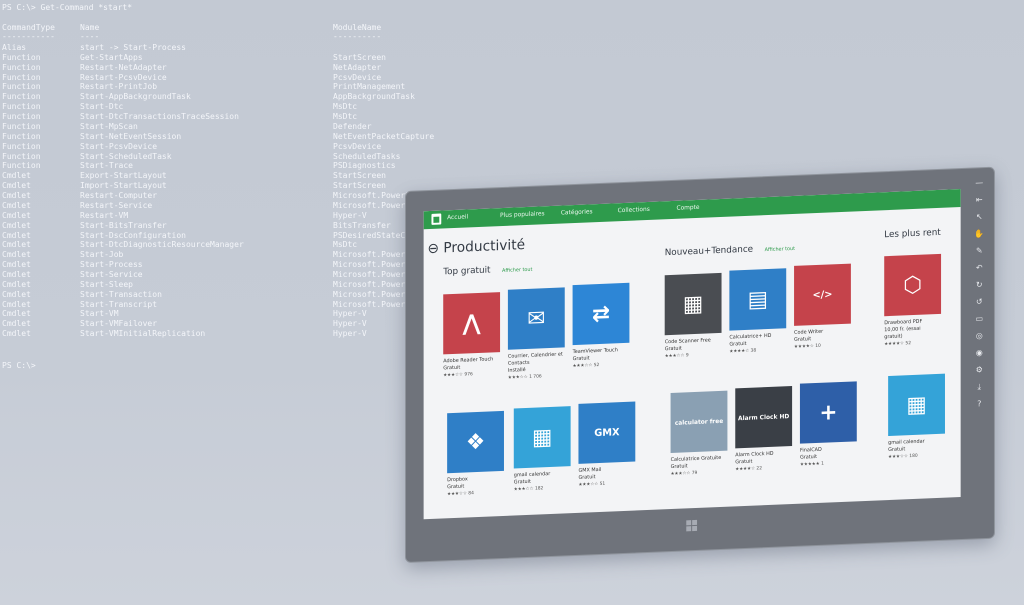  I want to click on app-tile: Alarm Clock HD, so click(764, 417).